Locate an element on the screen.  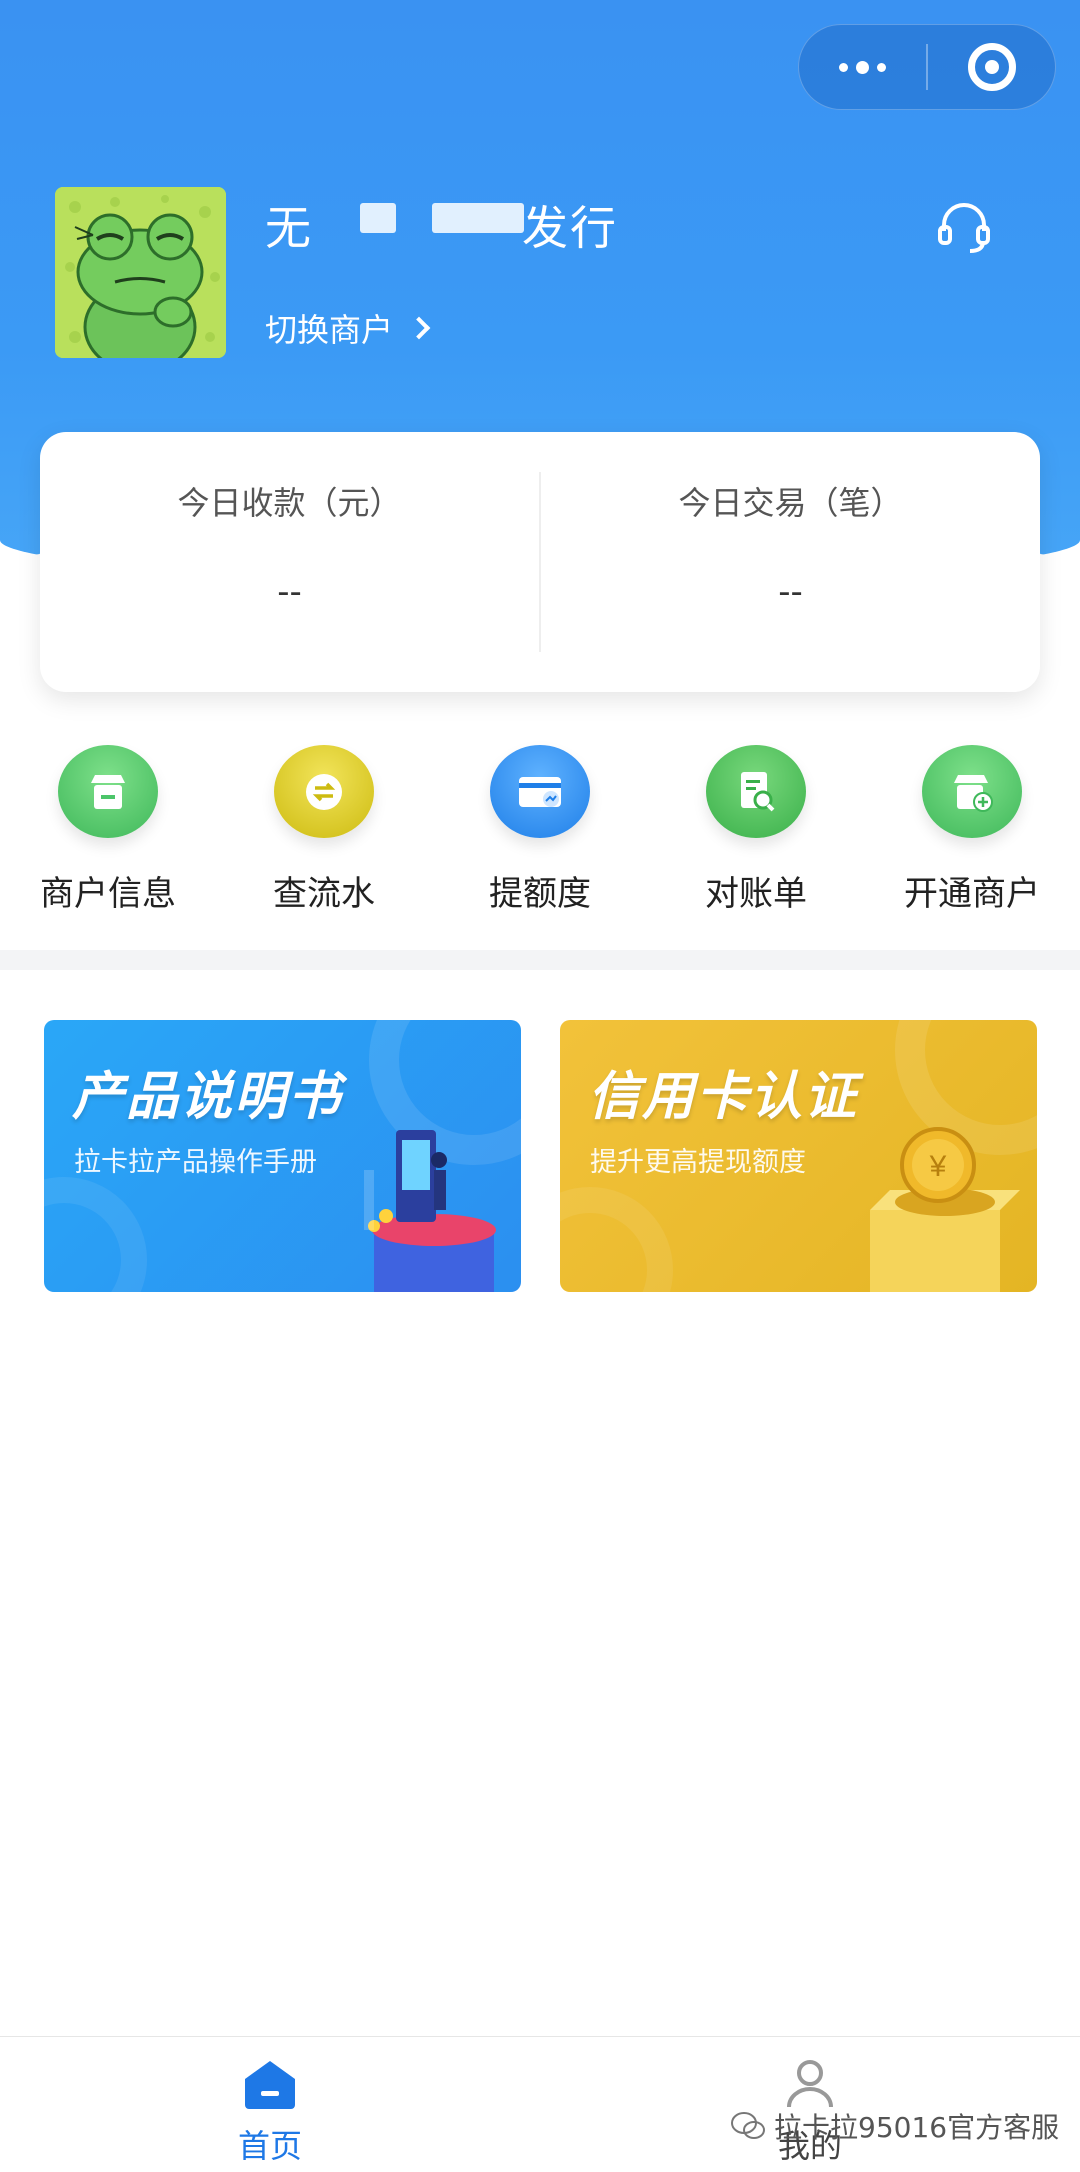
today-transactions-label: 今日交易（笔） is located at coordinates (790, 503).